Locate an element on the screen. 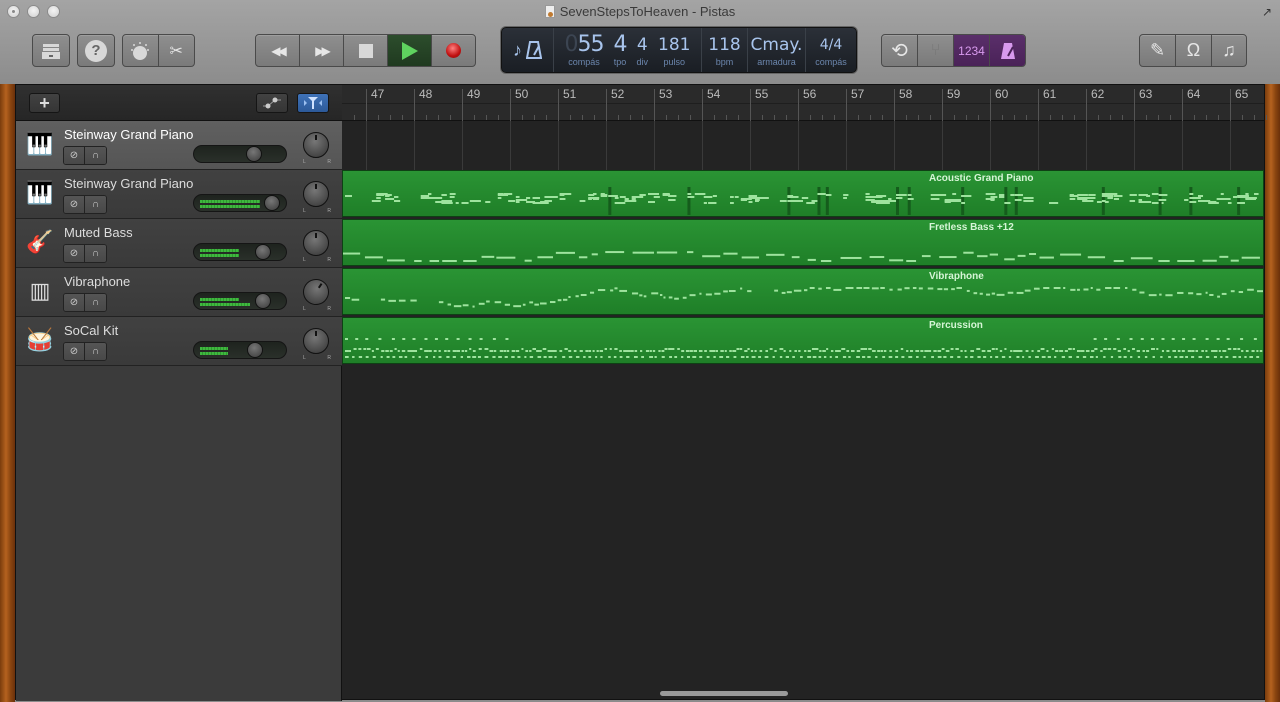 The image size is (1280, 702). tuner-button: ⑂ is located at coordinates (936, 50).